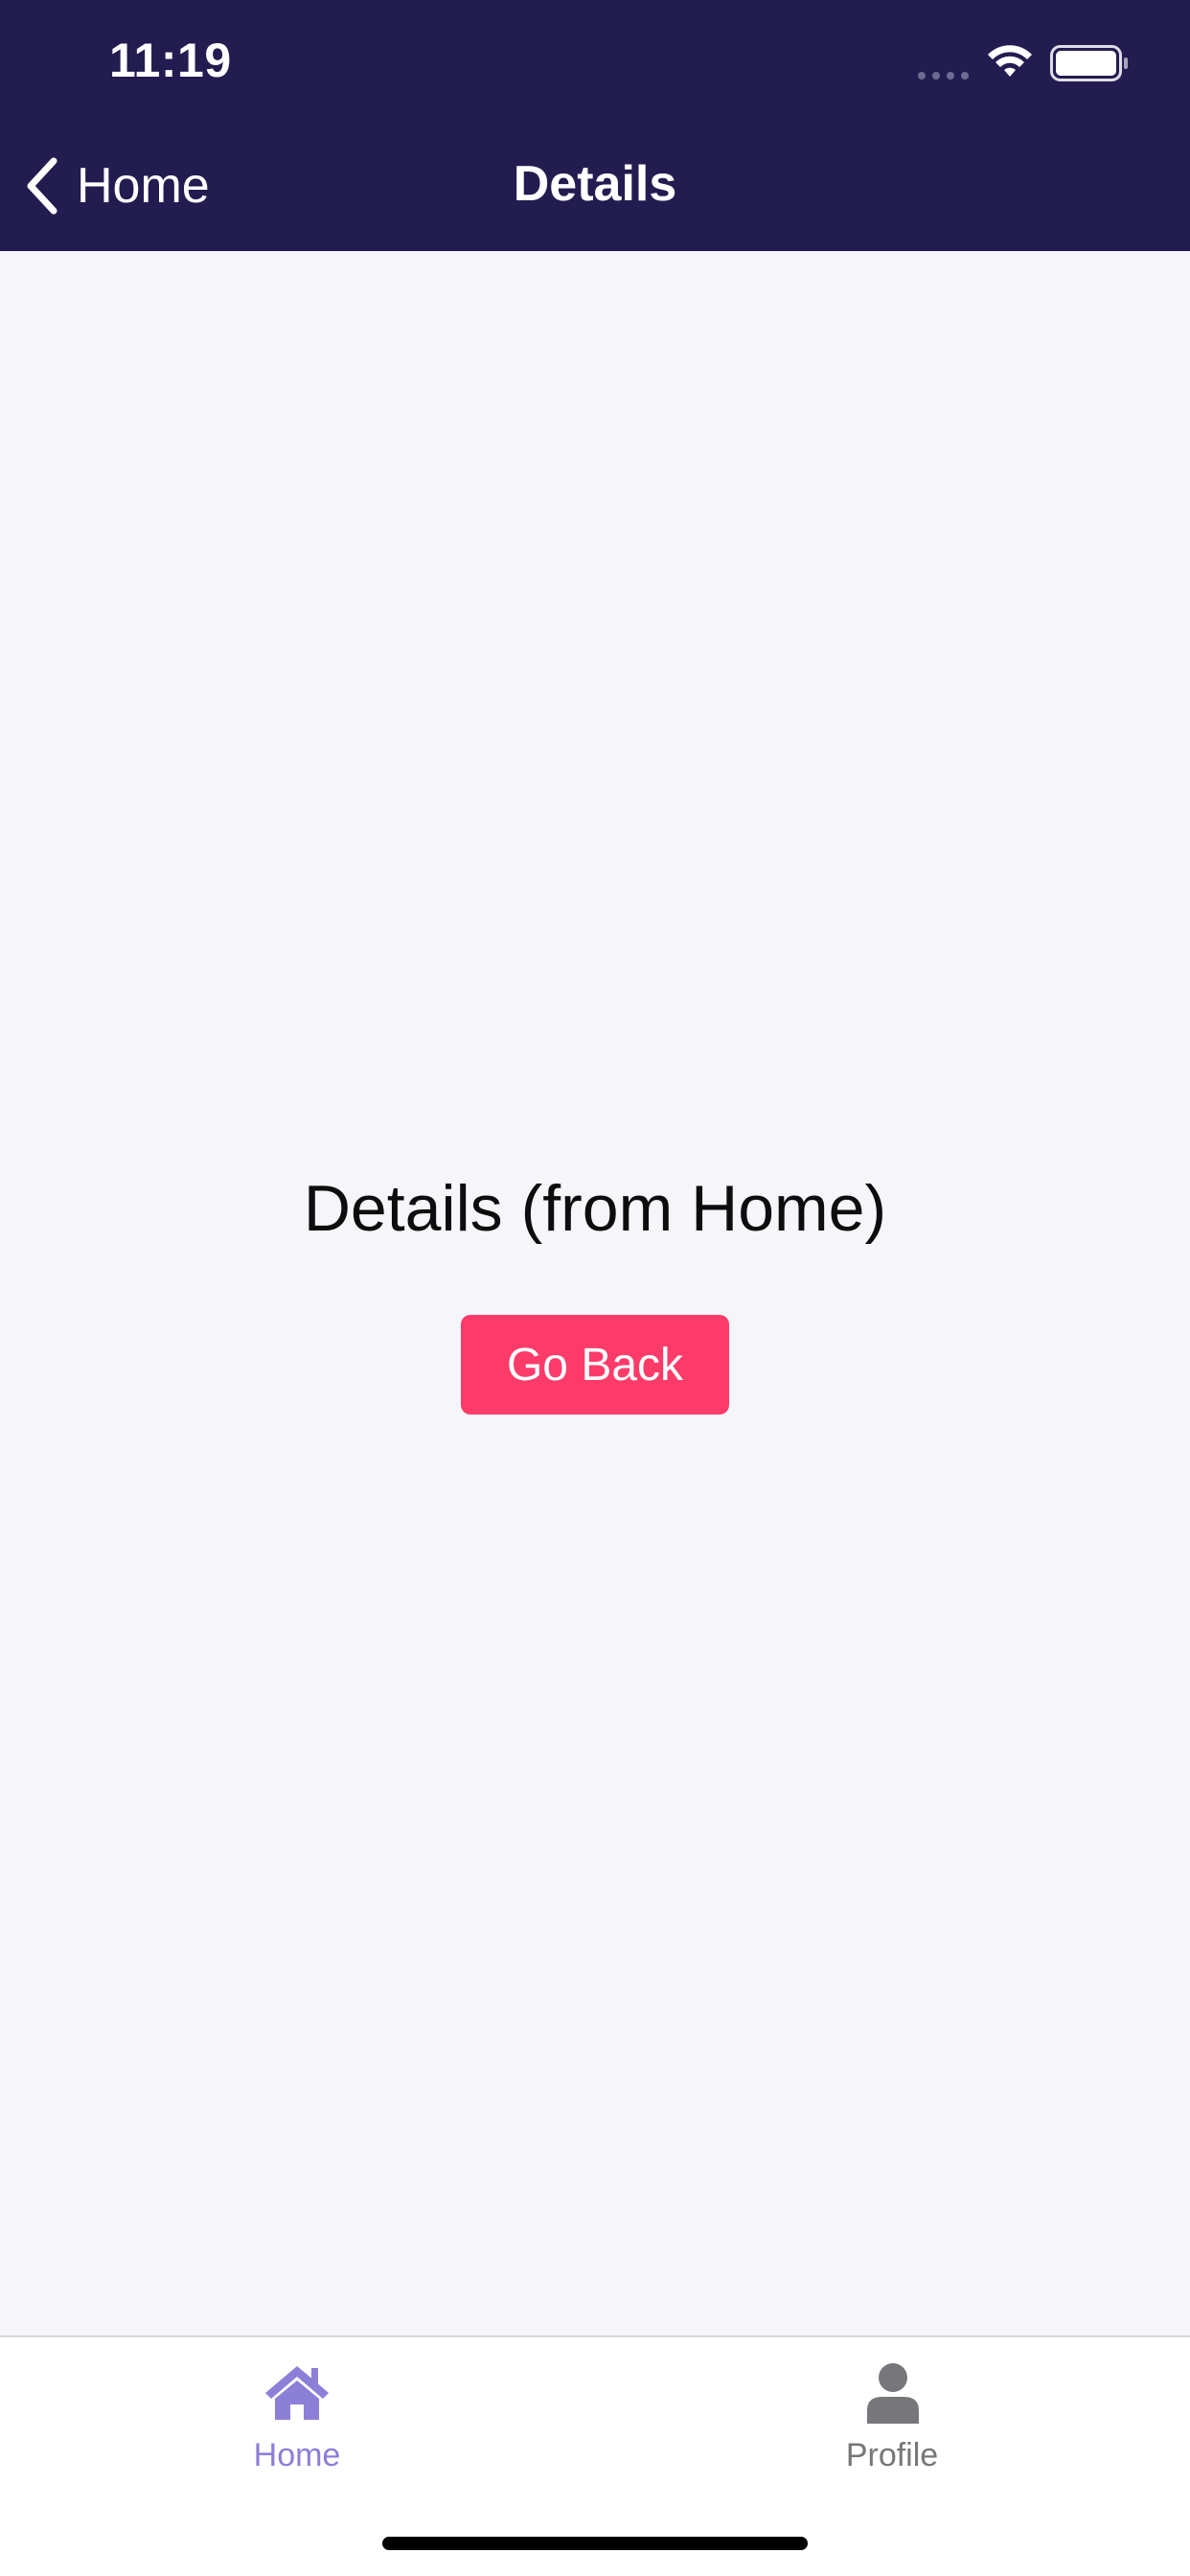  Describe the element at coordinates (297, 2393) in the screenshot. I see `home-icon` at that location.